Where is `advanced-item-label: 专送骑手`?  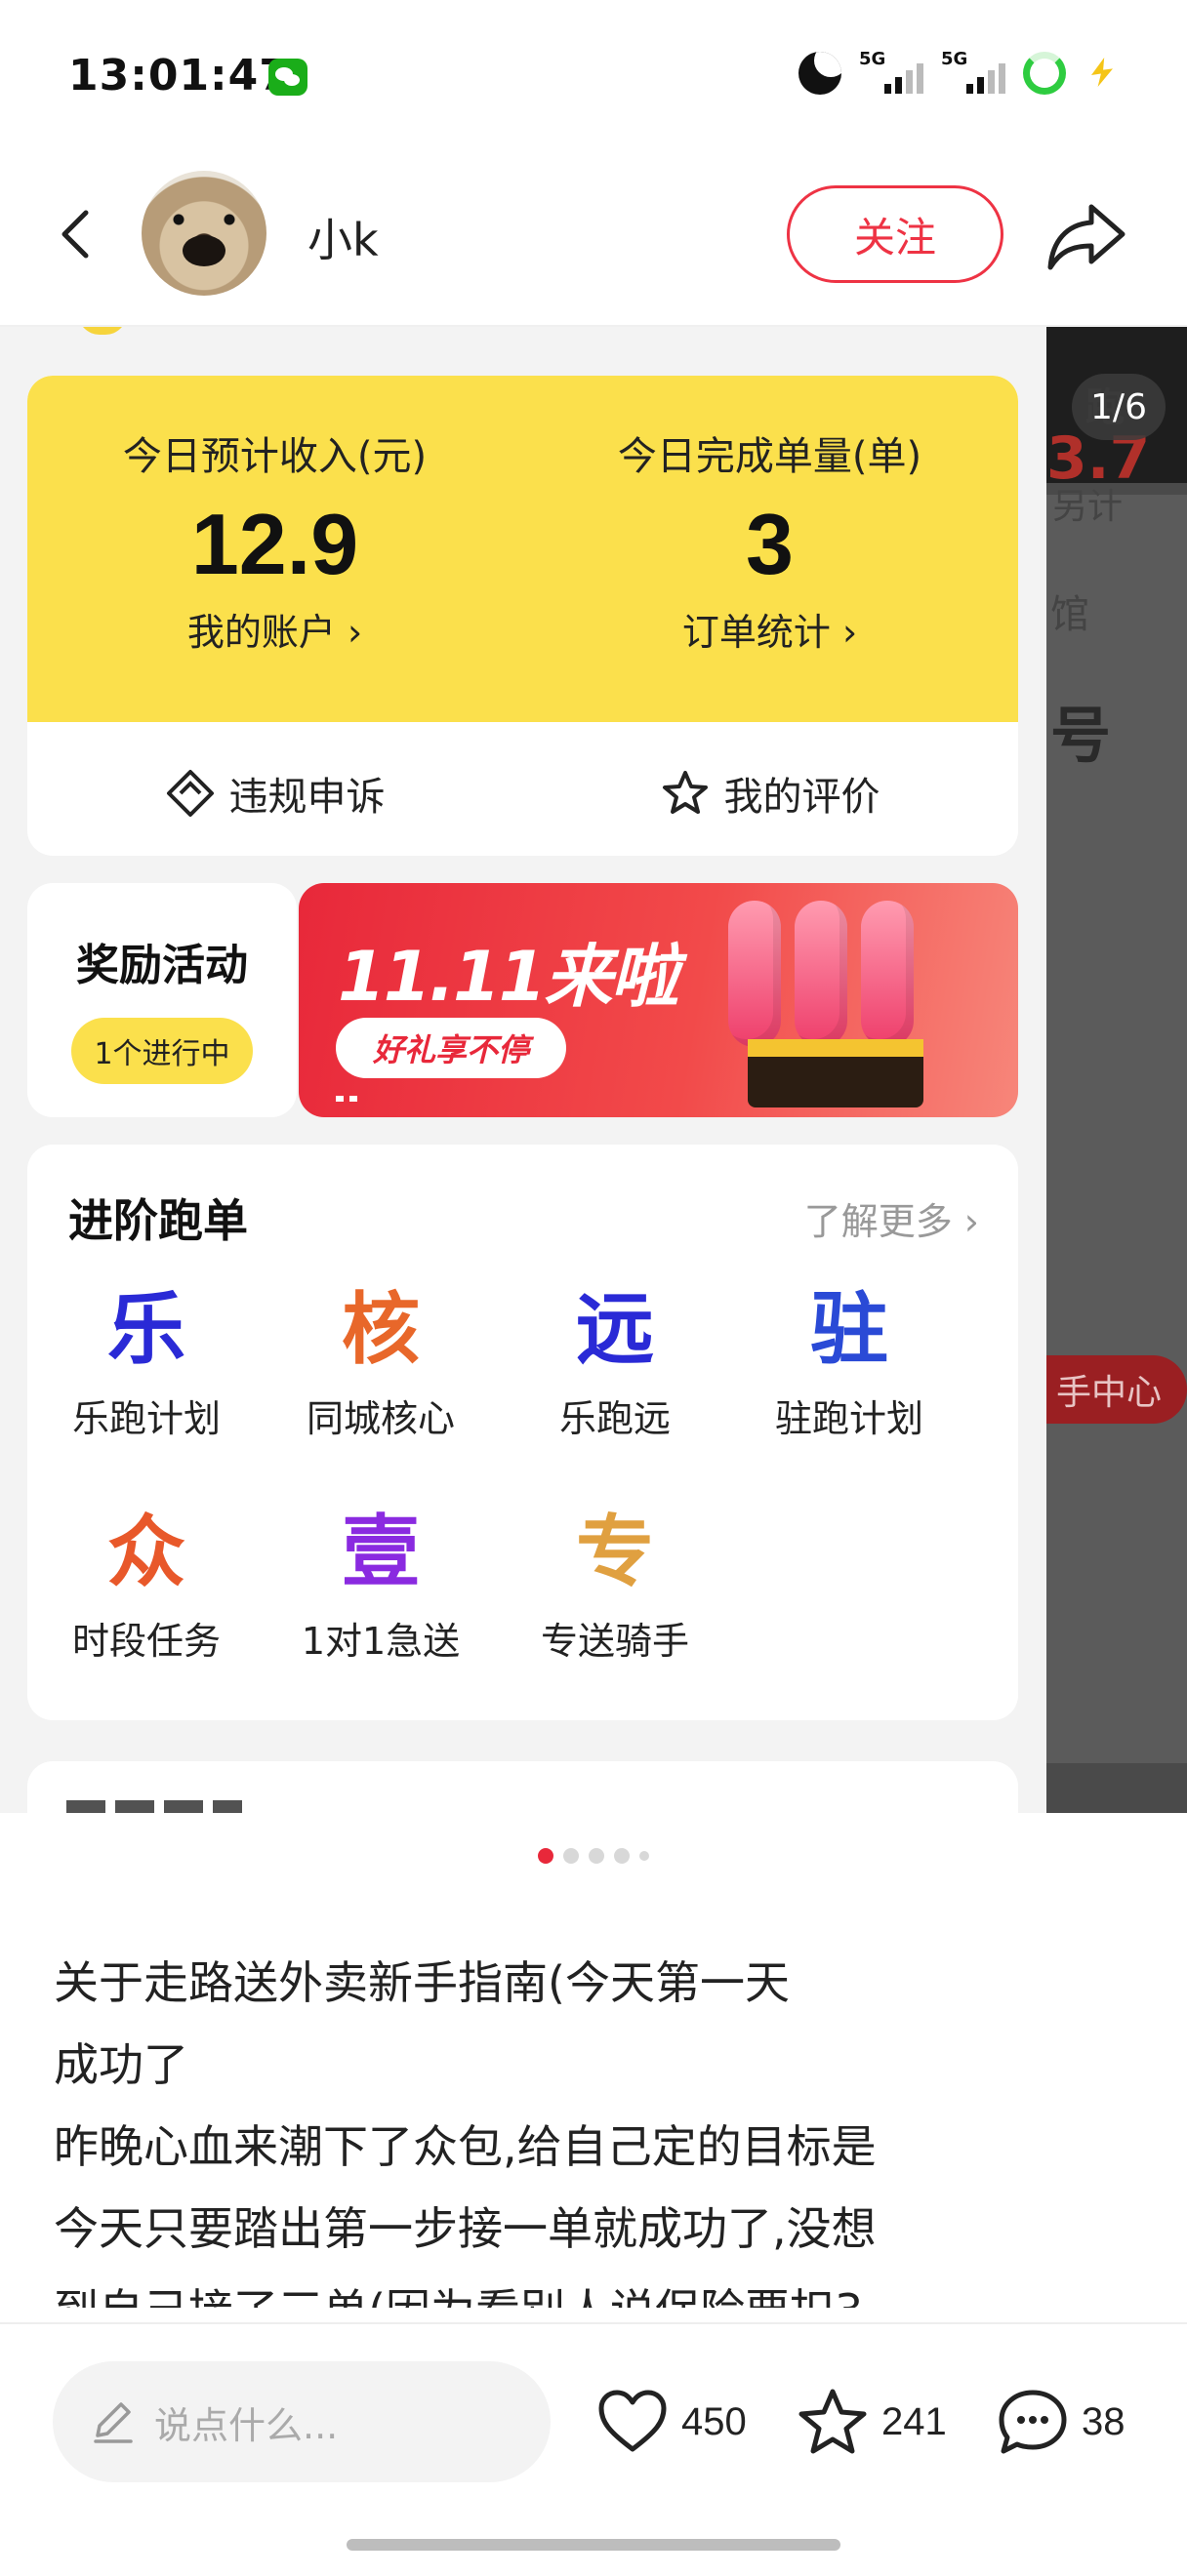 advanced-item-label: 专送骑手 is located at coordinates (614, 1641).